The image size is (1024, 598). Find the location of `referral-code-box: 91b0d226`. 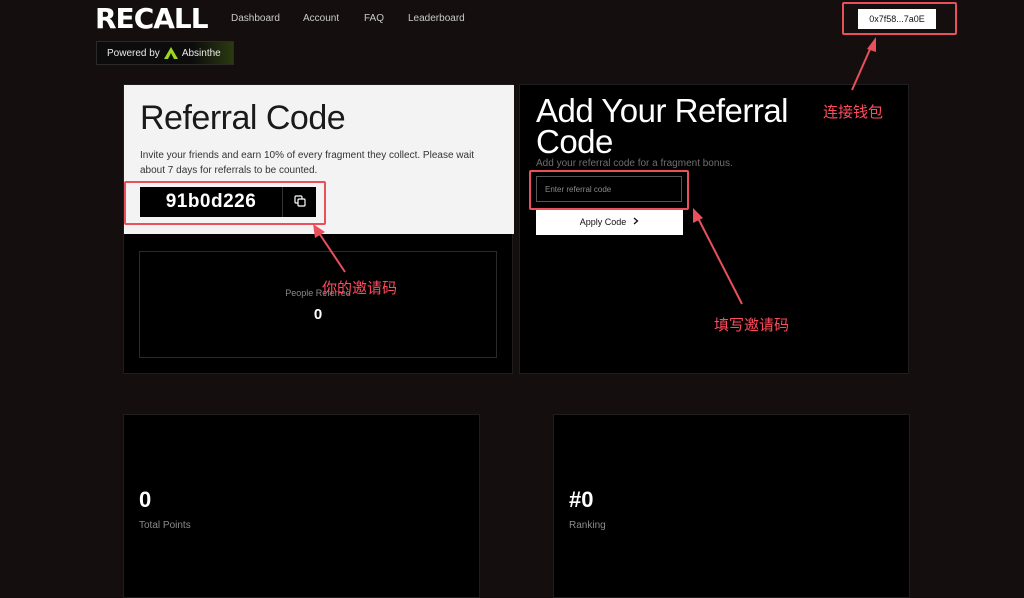

referral-code-box: 91b0d226 is located at coordinates (228, 202).